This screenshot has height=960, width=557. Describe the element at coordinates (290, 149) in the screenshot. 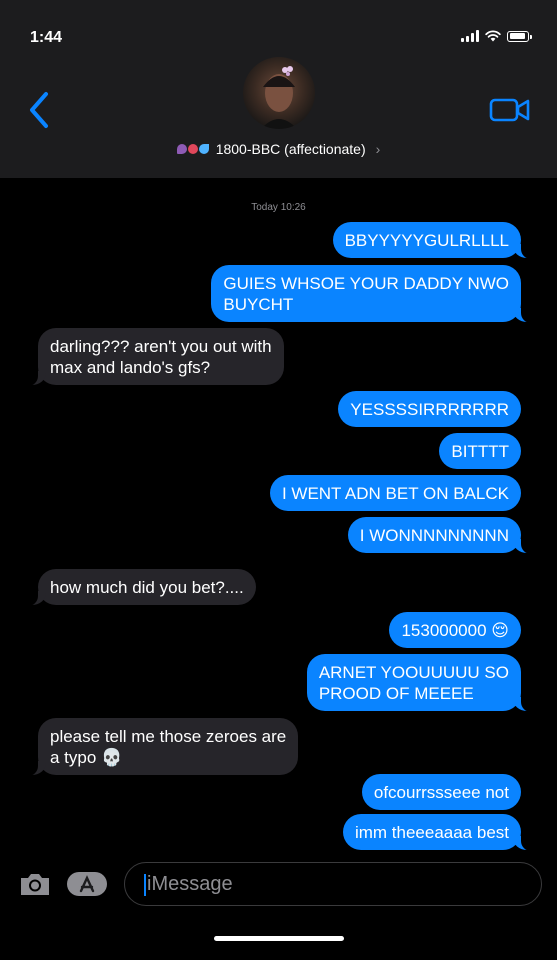

I see `contact-name: 1800-BBC (affectionate)` at that location.